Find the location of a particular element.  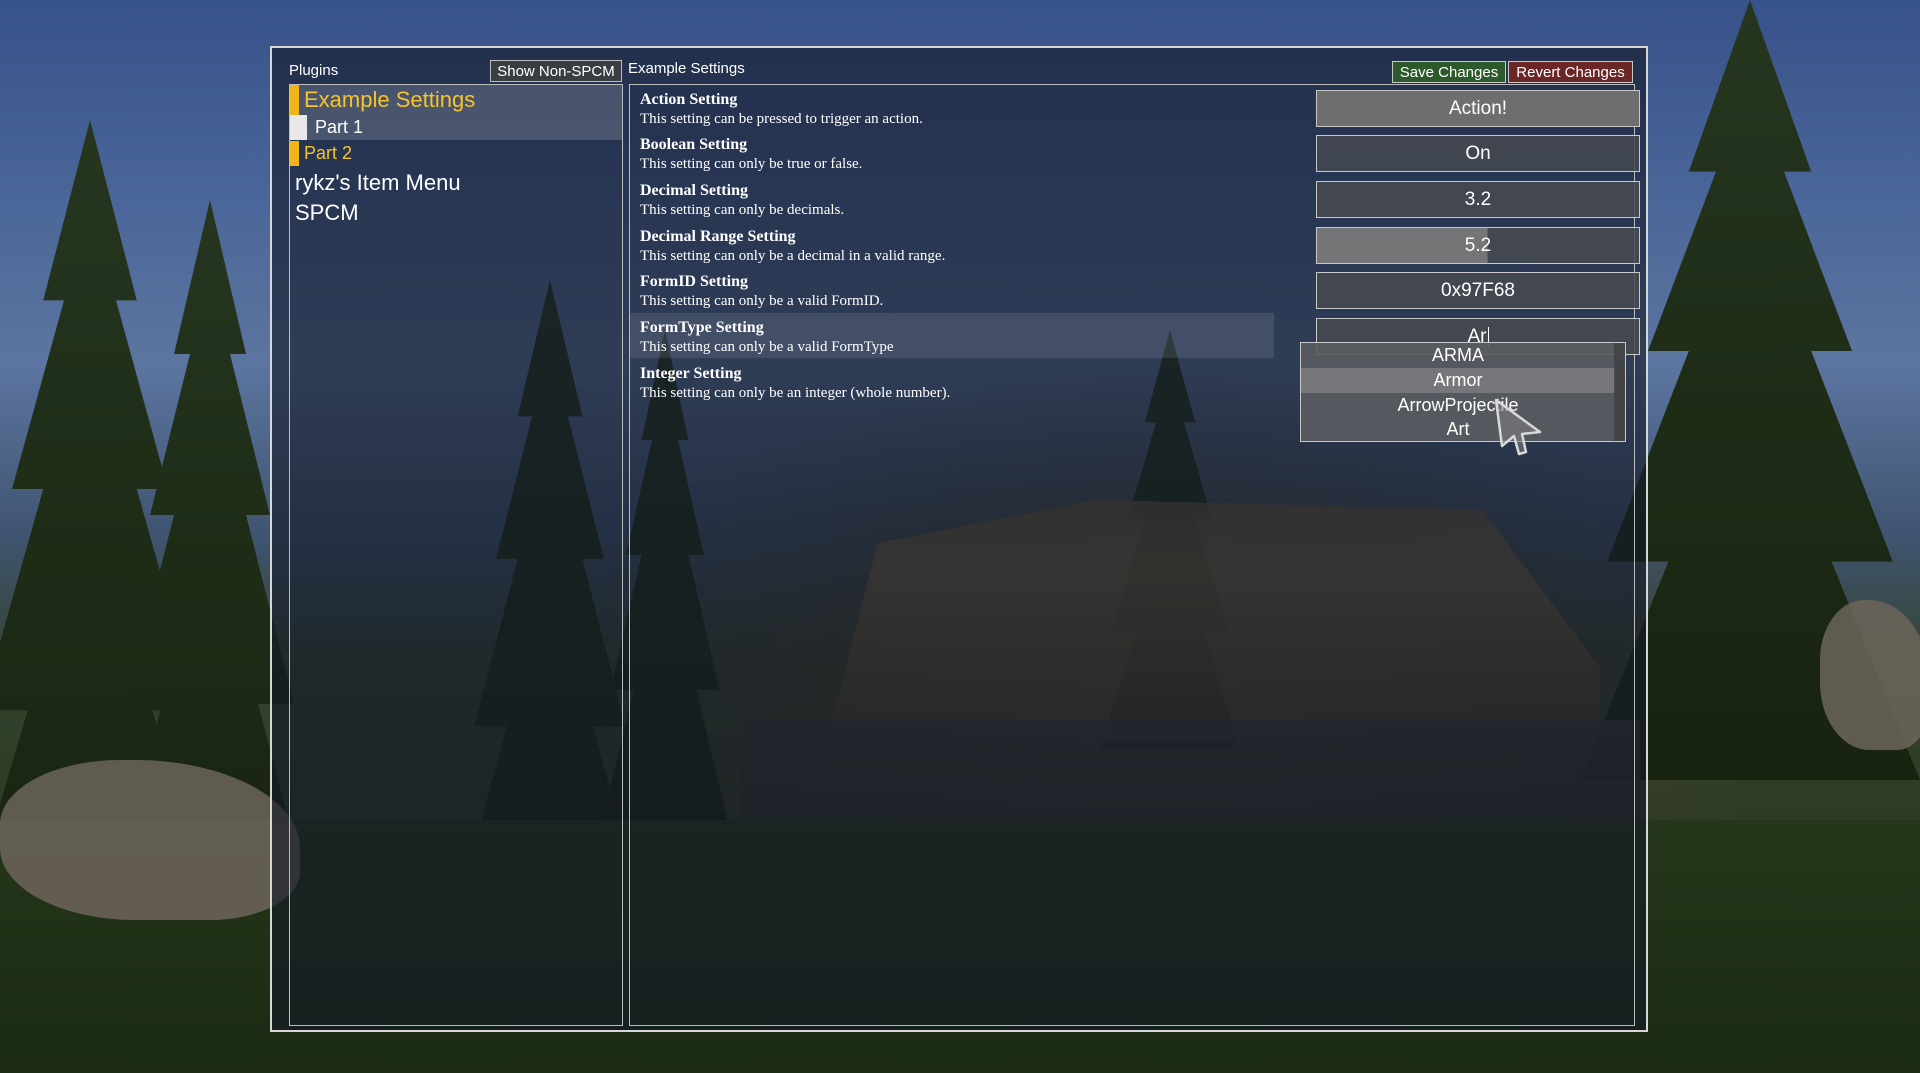

setting-name: Decimal Range Setting is located at coordinates (718, 236).